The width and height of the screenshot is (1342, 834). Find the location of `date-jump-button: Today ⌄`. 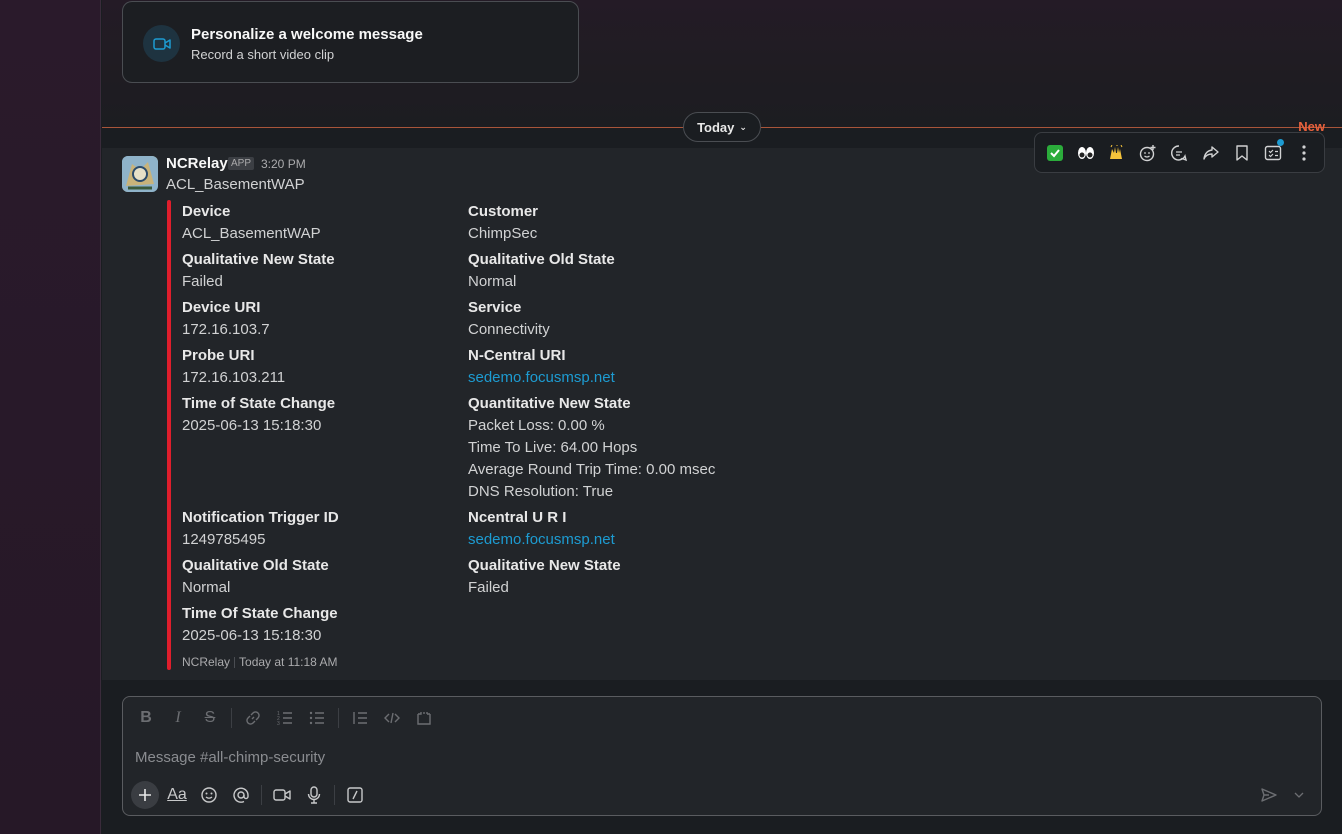

date-jump-button: Today ⌄ is located at coordinates (722, 127).